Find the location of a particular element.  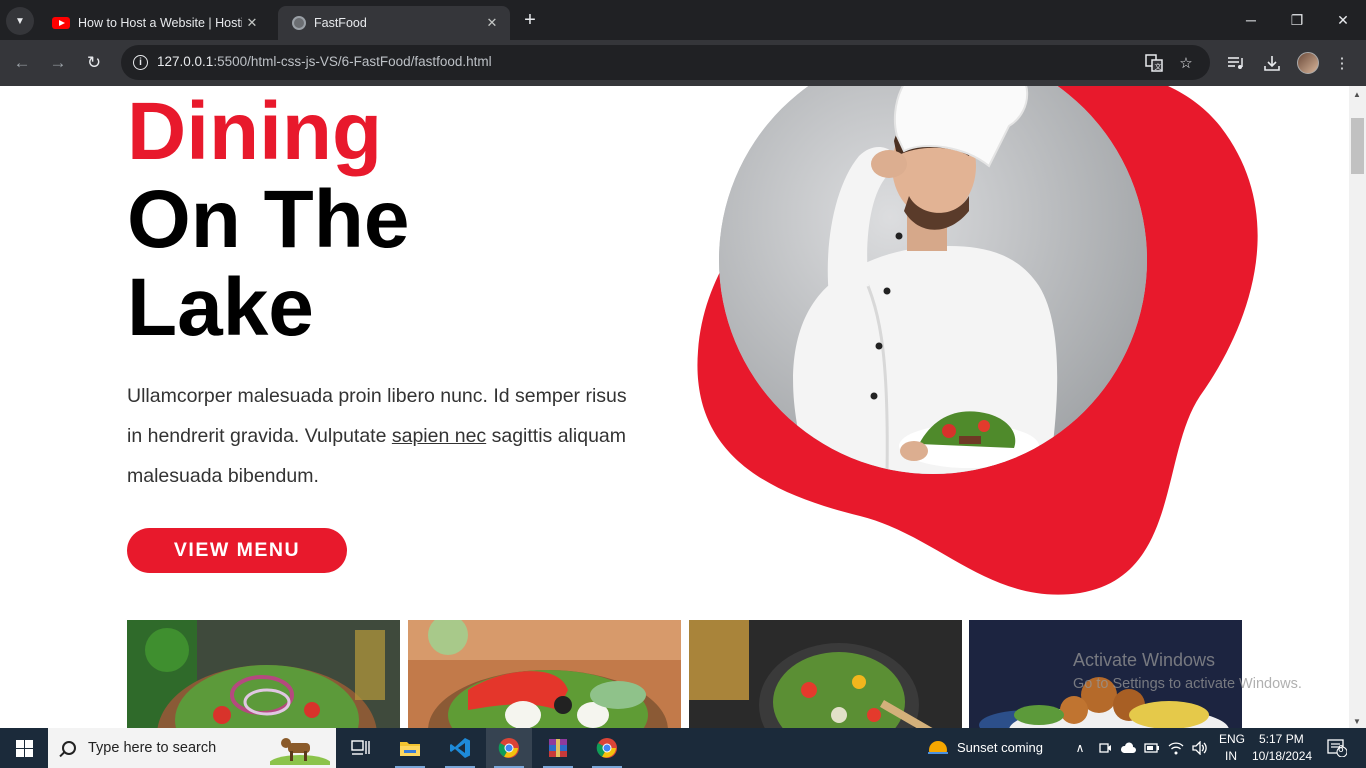

notification-center-icon is located at coordinates (1337, 748).